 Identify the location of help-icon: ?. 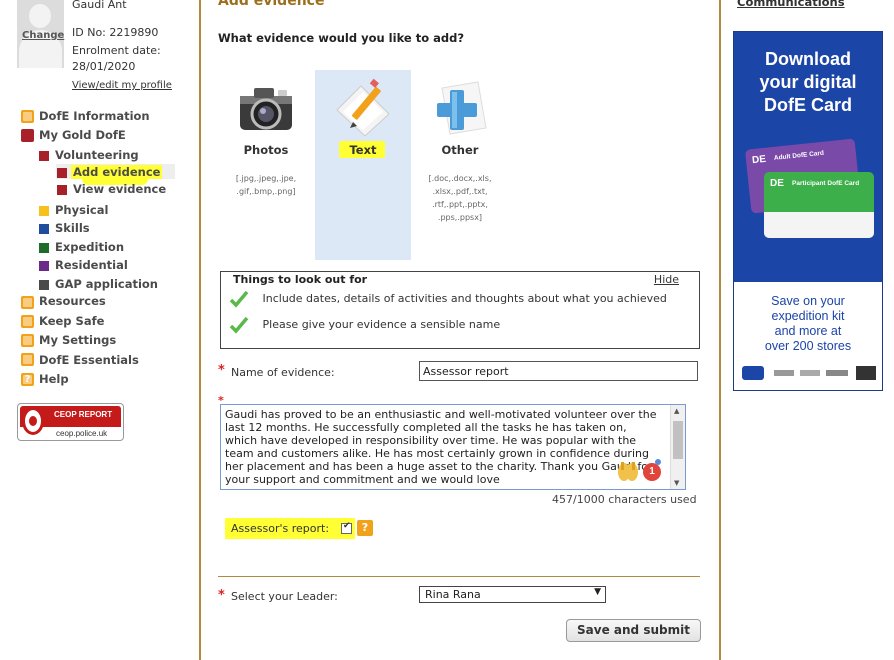
(27, 379).